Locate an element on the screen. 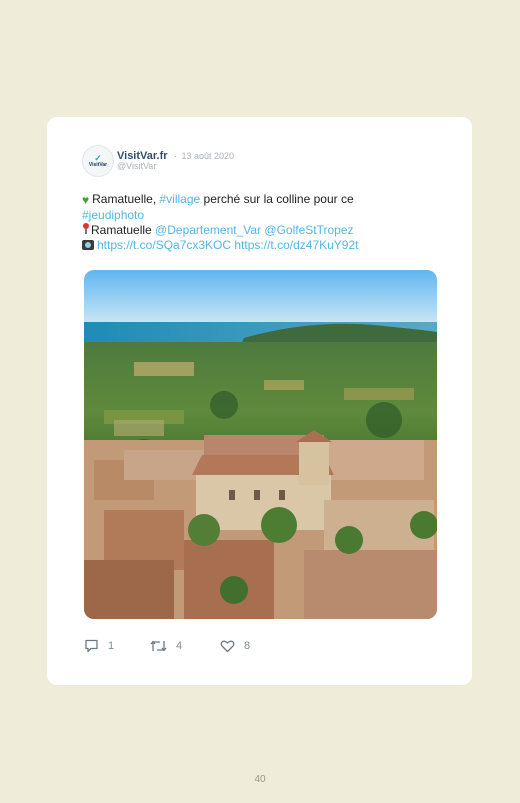 The width and height of the screenshot is (520, 803). avatar: ✓ VisitVar is located at coordinates (98, 161).